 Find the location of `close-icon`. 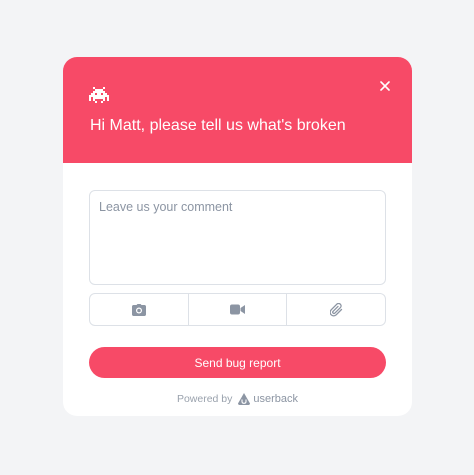

close-icon is located at coordinates (385, 86).